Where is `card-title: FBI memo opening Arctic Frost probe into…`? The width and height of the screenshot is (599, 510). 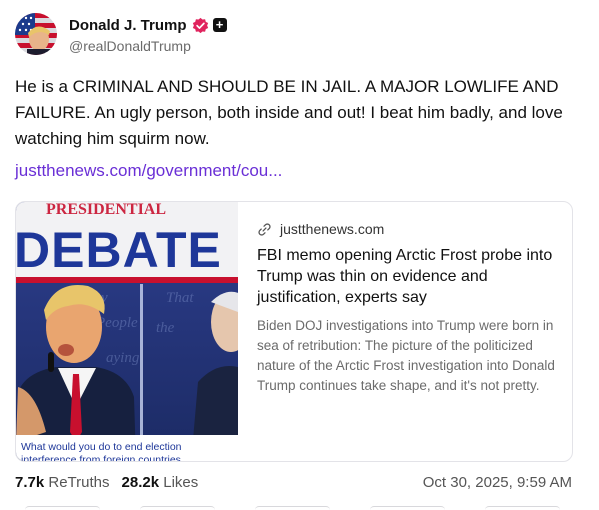 card-title: FBI memo opening Arctic Frost probe into… is located at coordinates (407, 276).